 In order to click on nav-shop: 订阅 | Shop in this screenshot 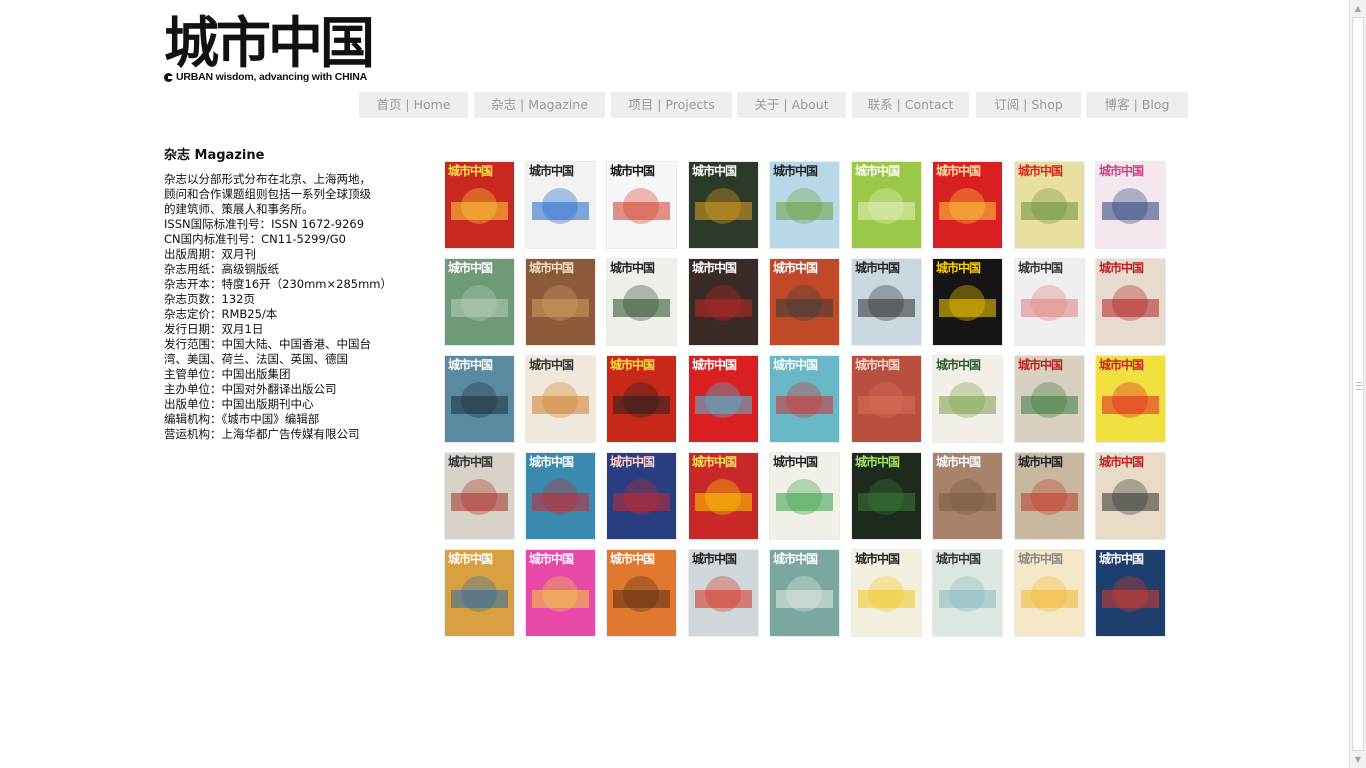, I will do `click(1028, 105)`.